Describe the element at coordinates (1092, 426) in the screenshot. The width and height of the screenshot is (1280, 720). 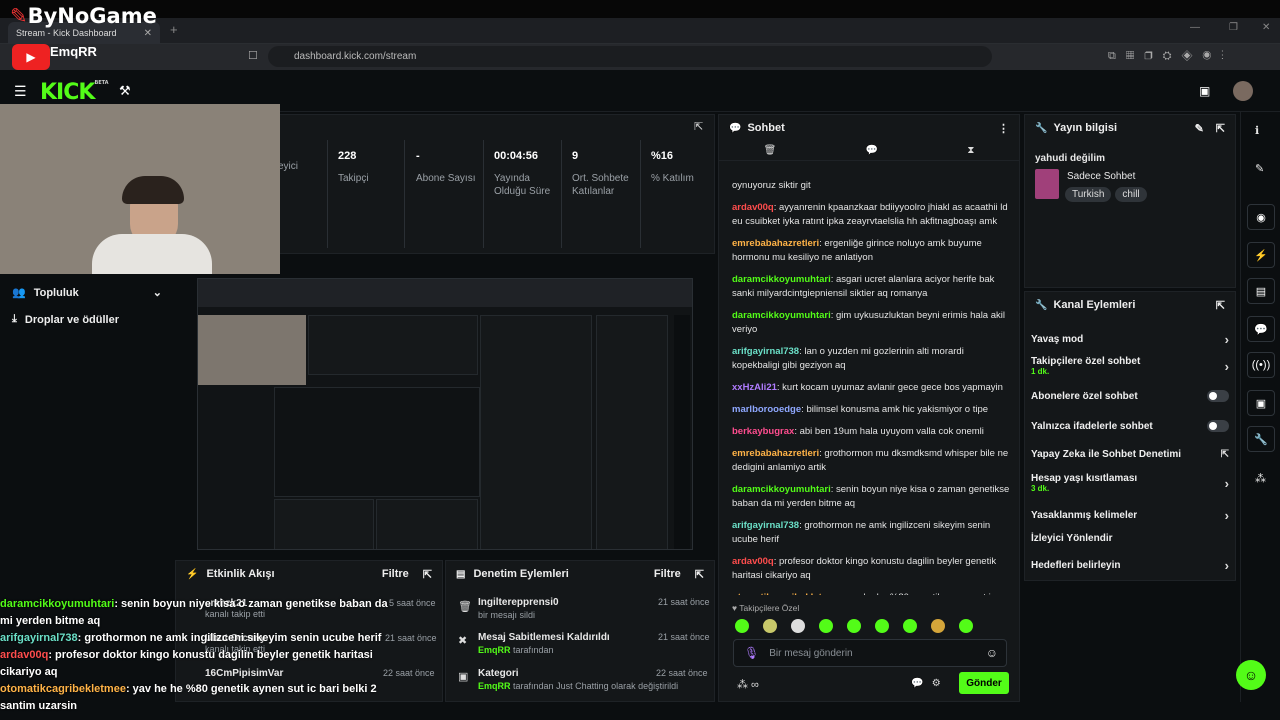
I see `channel-action-label: Yalnızca ifadelerle sohbet` at that location.